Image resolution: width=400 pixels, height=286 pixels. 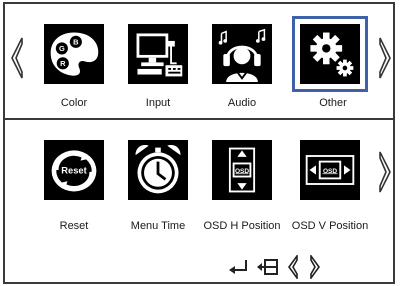 I want to click on reset-icon: Reset, so click(x=74, y=170).